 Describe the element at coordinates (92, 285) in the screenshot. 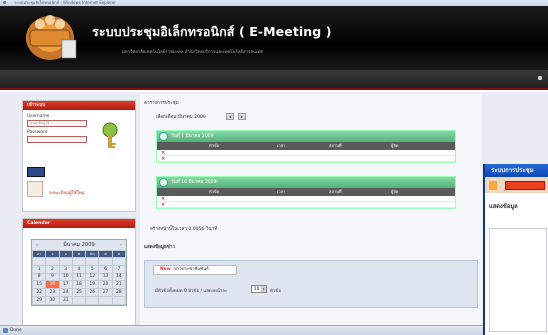

I see `calendar-day: 19` at that location.